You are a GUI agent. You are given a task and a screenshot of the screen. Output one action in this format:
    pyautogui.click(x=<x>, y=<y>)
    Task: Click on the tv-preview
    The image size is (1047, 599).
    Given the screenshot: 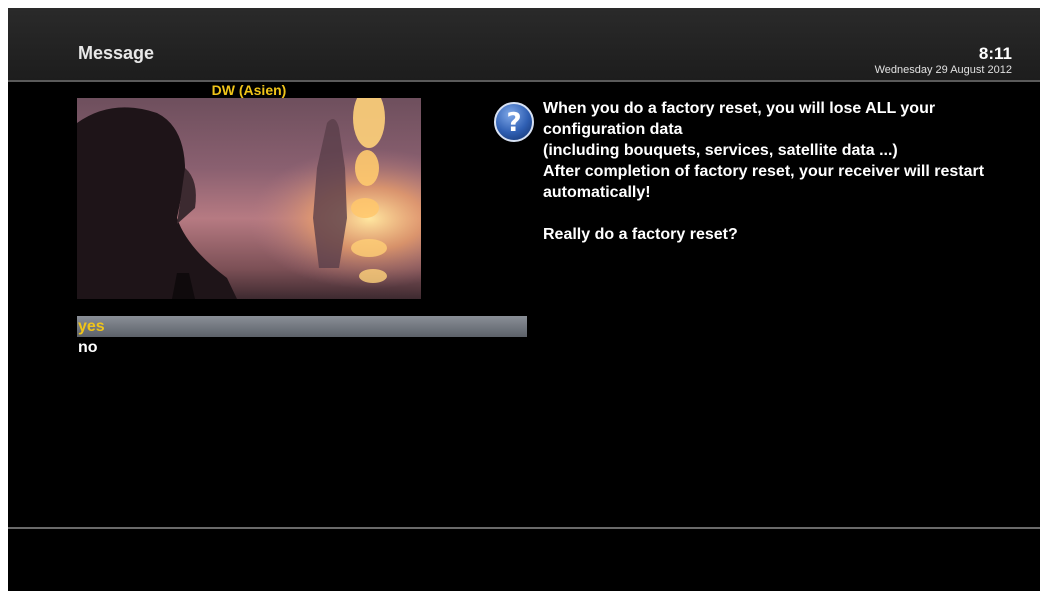 What is the action you would take?
    pyautogui.click(x=249, y=198)
    